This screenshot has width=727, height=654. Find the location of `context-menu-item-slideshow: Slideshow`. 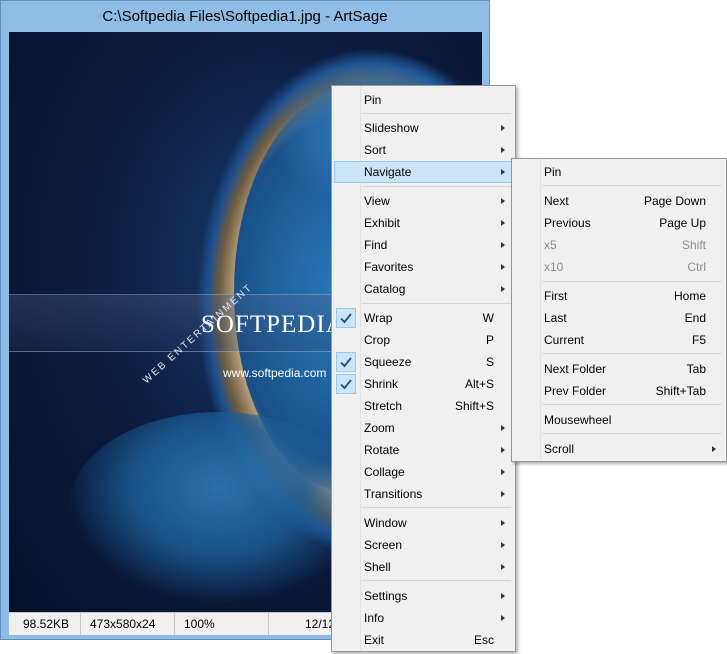

context-menu-item-slideshow: Slideshow is located at coordinates (423, 128).